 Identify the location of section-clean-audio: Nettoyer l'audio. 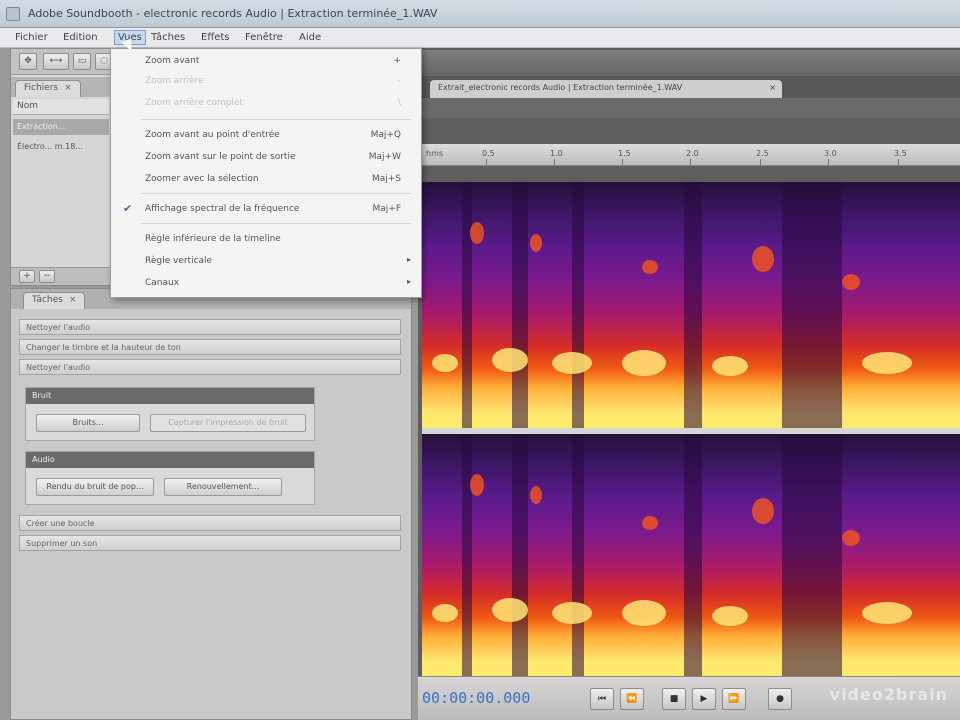
(210, 327).